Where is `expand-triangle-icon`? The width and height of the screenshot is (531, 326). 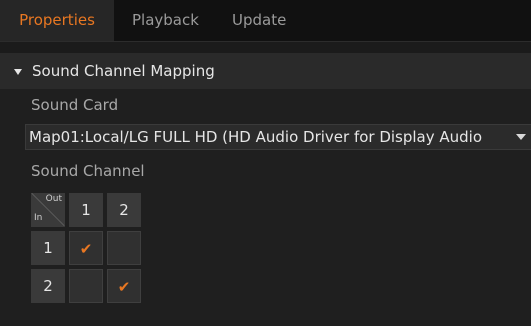
expand-triangle-icon is located at coordinates (18, 72).